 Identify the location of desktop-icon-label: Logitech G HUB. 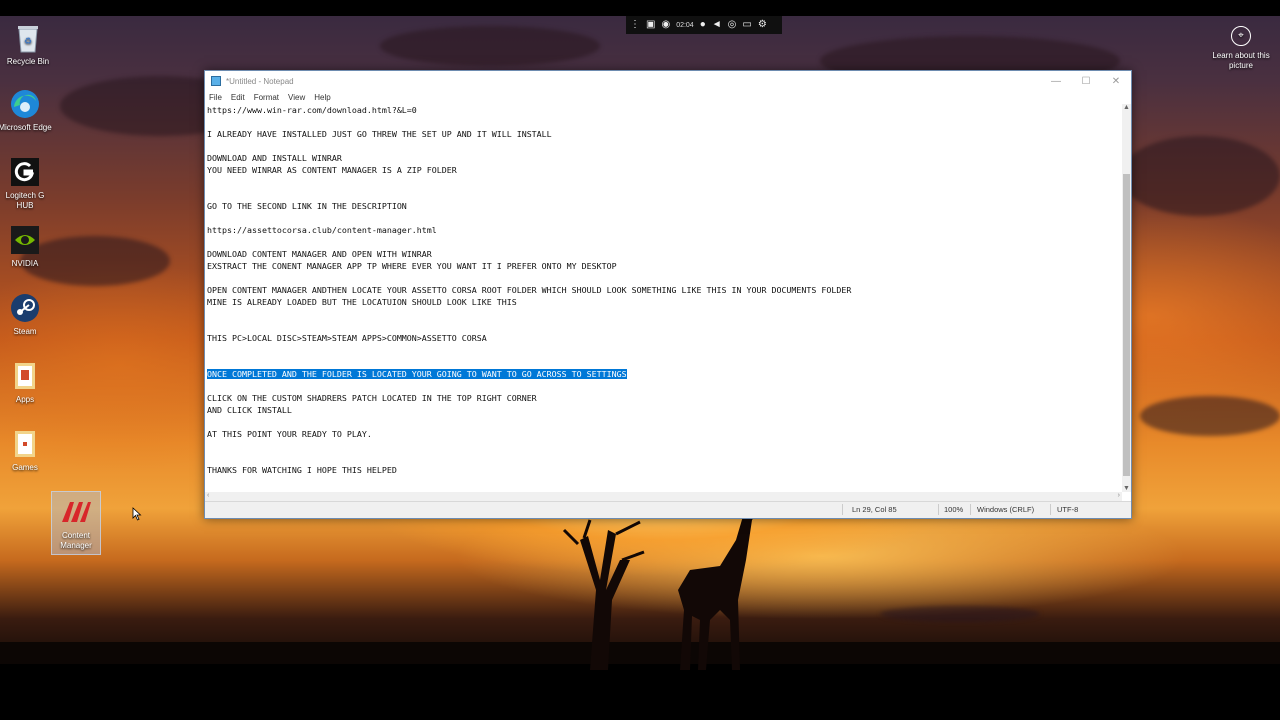
(25, 200).